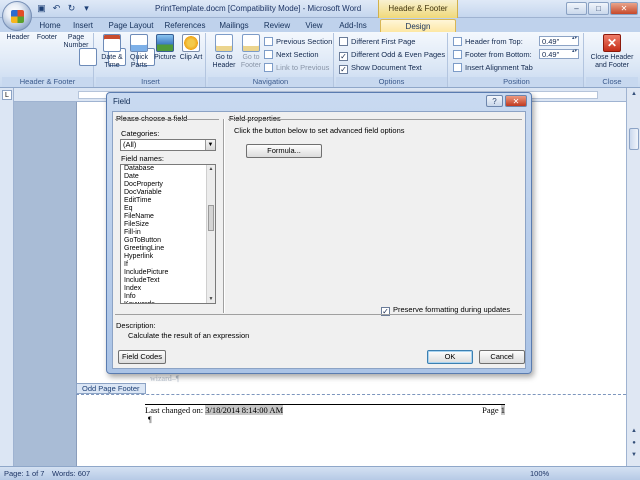 The height and width of the screenshot is (480, 640). I want to click on field-name-item: Database, so click(168, 169).